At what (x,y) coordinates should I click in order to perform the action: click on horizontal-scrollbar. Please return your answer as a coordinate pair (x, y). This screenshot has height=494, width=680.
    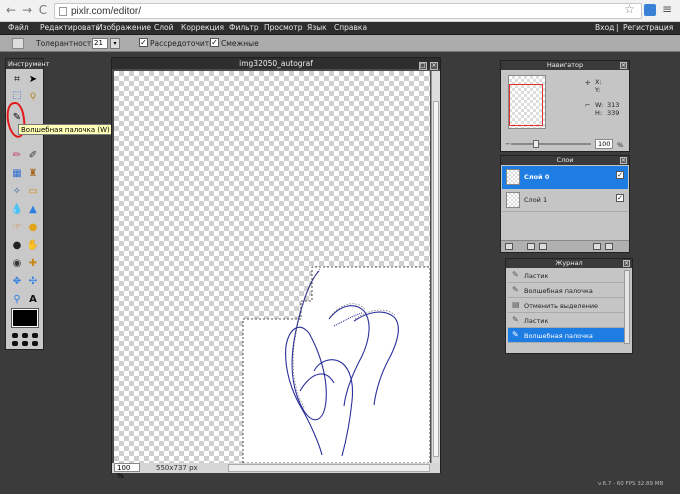
    Looking at the image, I should click on (329, 468).